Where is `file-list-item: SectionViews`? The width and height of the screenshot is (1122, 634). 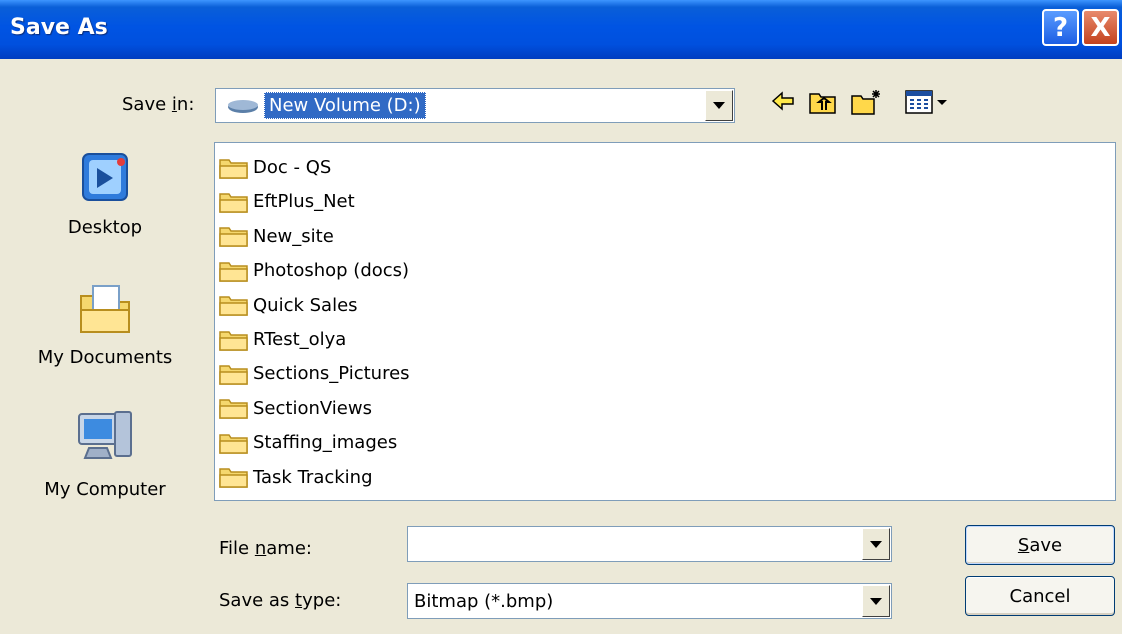 file-list-item: SectionViews is located at coordinates (295, 408).